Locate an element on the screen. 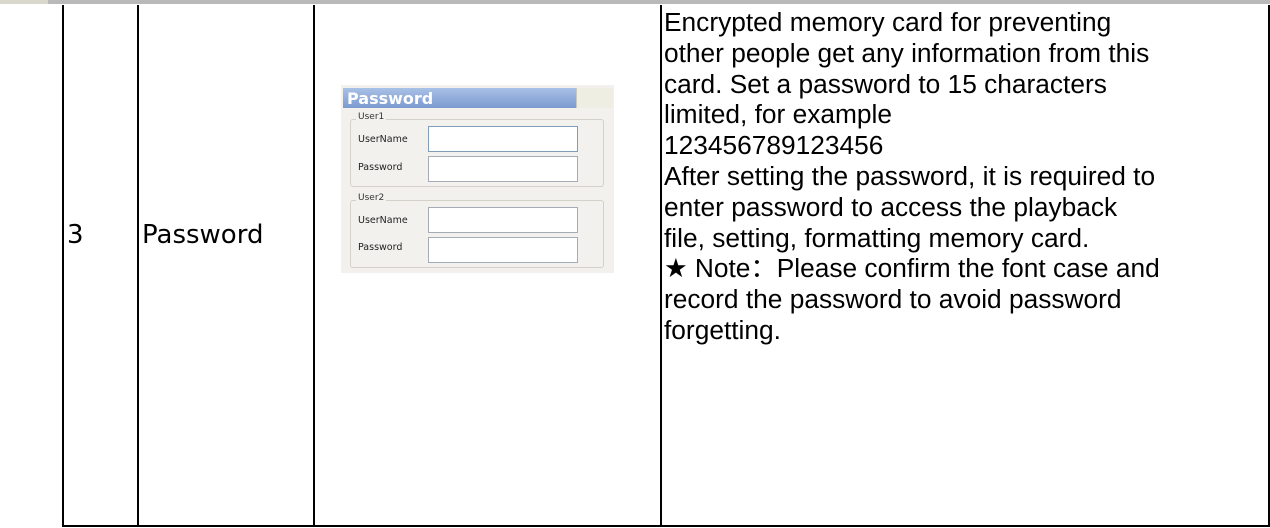 This screenshot has width=1270, height=528. user2-password-field is located at coordinates (503, 250).